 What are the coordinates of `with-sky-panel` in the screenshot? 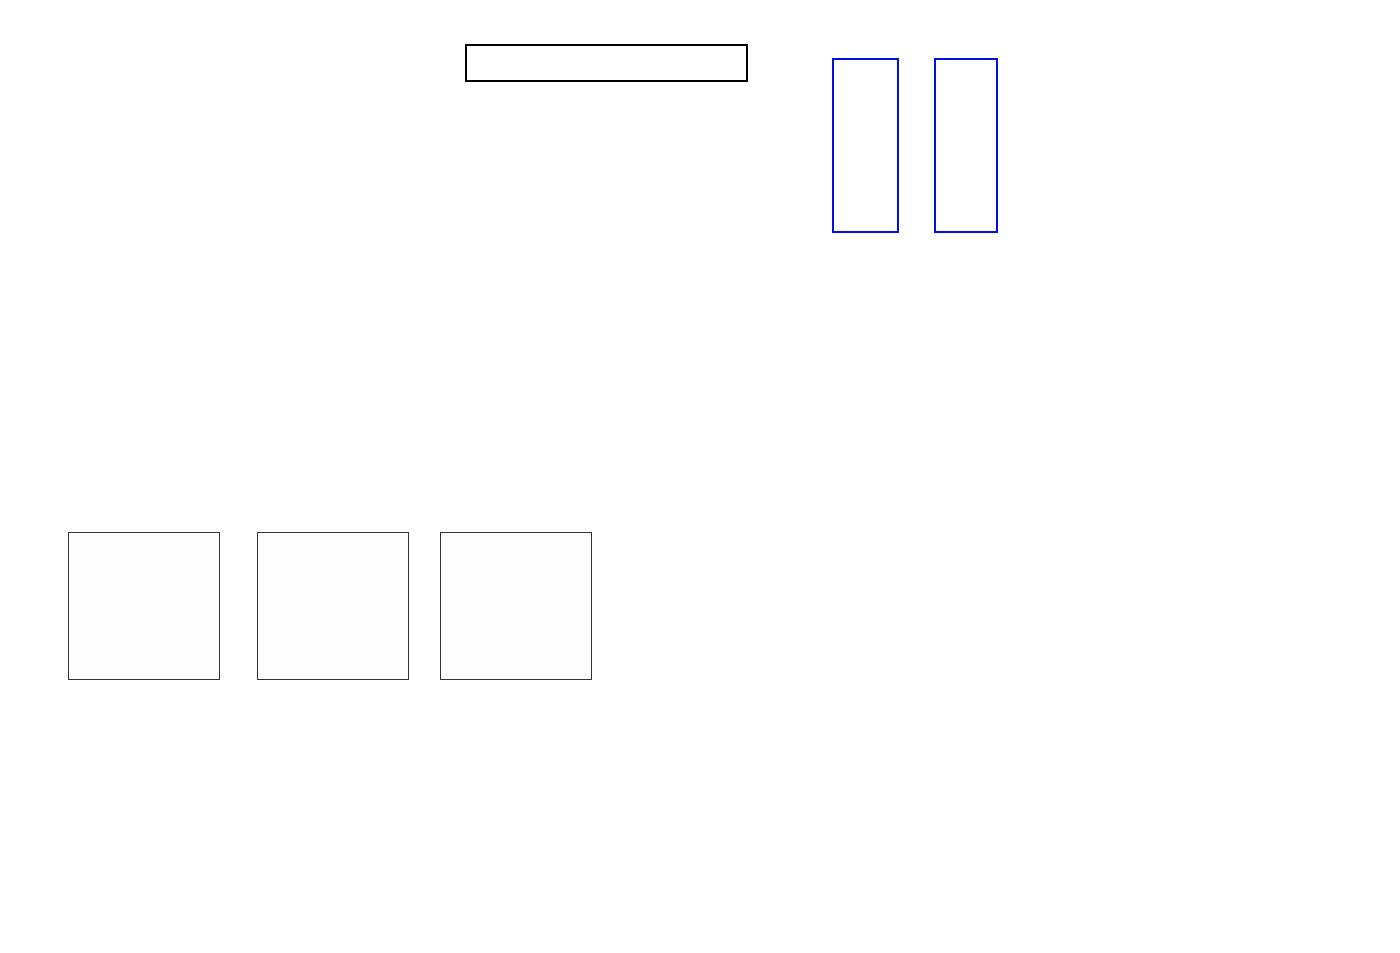 It's located at (865, 145).